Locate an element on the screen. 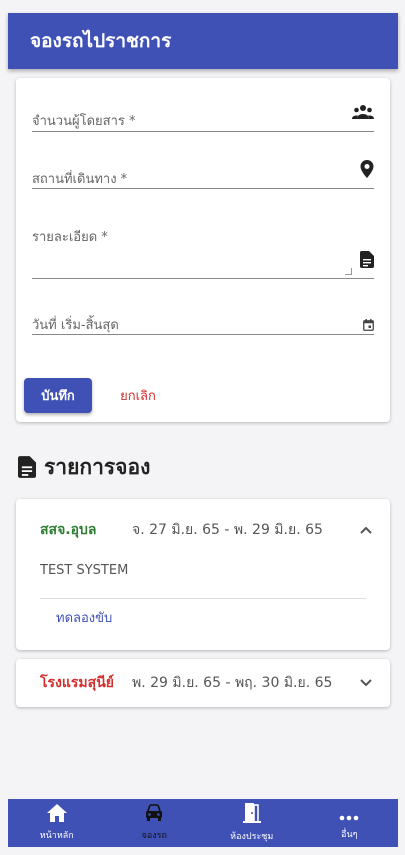 Image resolution: width=405 pixels, height=855 pixels. more-icon is located at coordinates (349, 815).